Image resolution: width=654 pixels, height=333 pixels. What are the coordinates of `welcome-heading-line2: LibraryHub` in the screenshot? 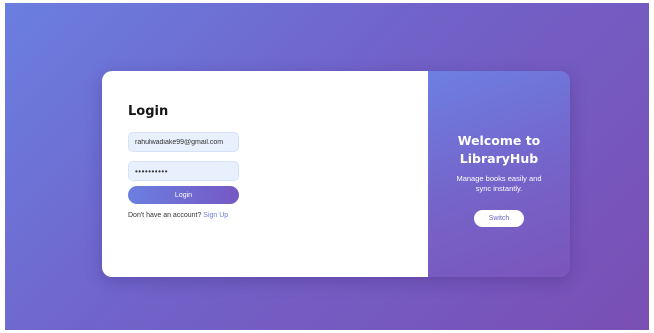 It's located at (499, 158).